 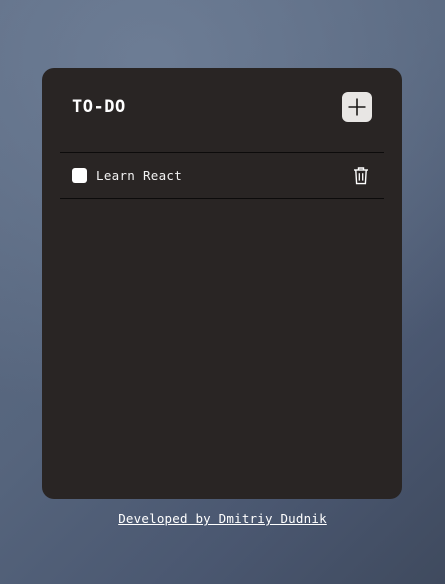 I want to click on delete-todo-button, so click(x=361, y=175).